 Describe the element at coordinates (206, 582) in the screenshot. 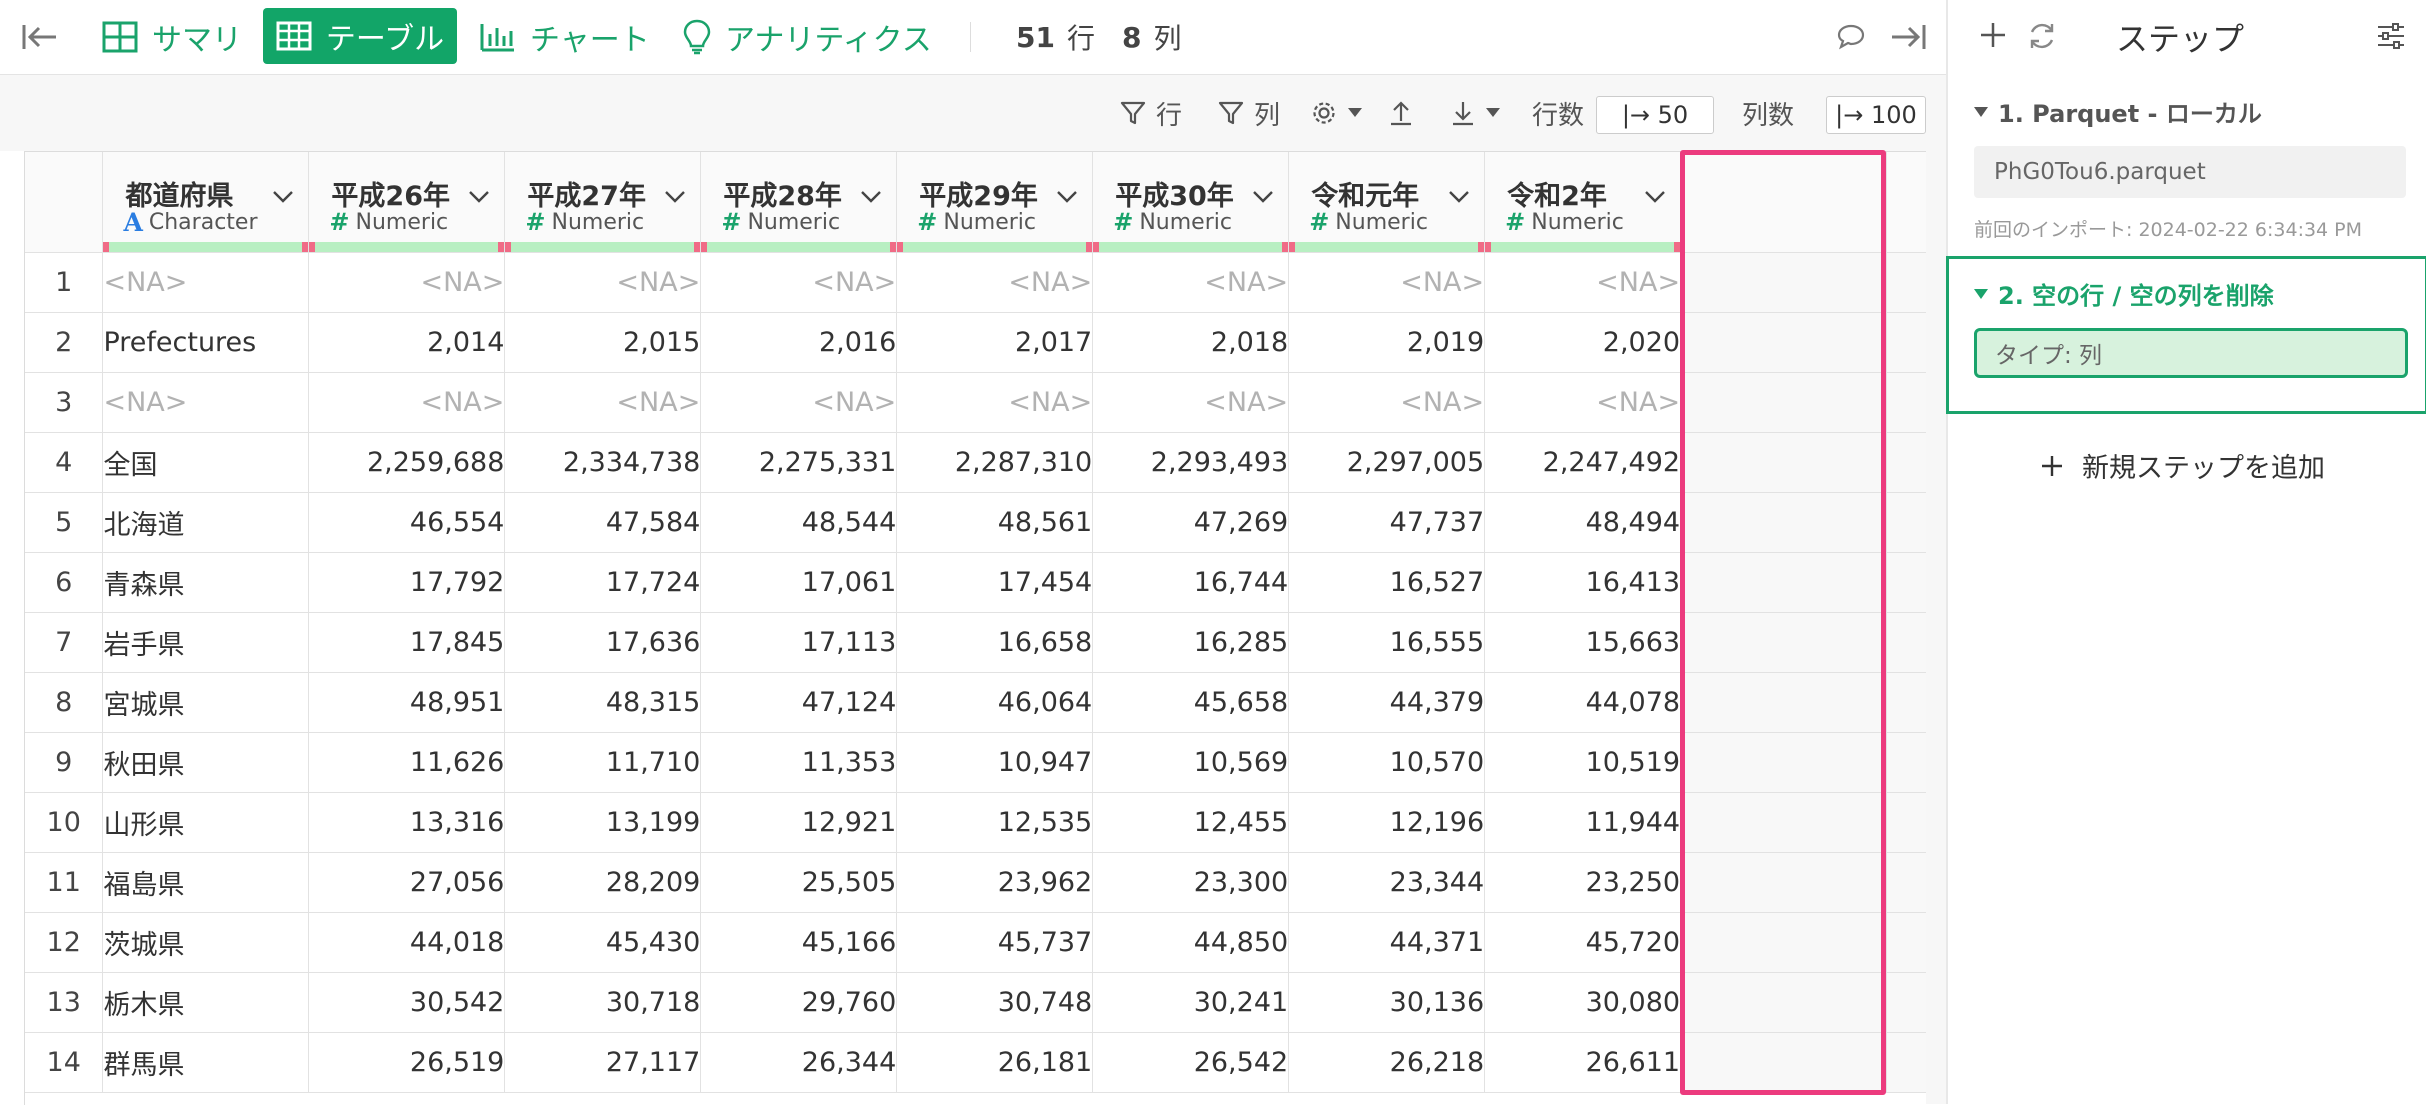

I see `table-cell: 青森県` at that location.